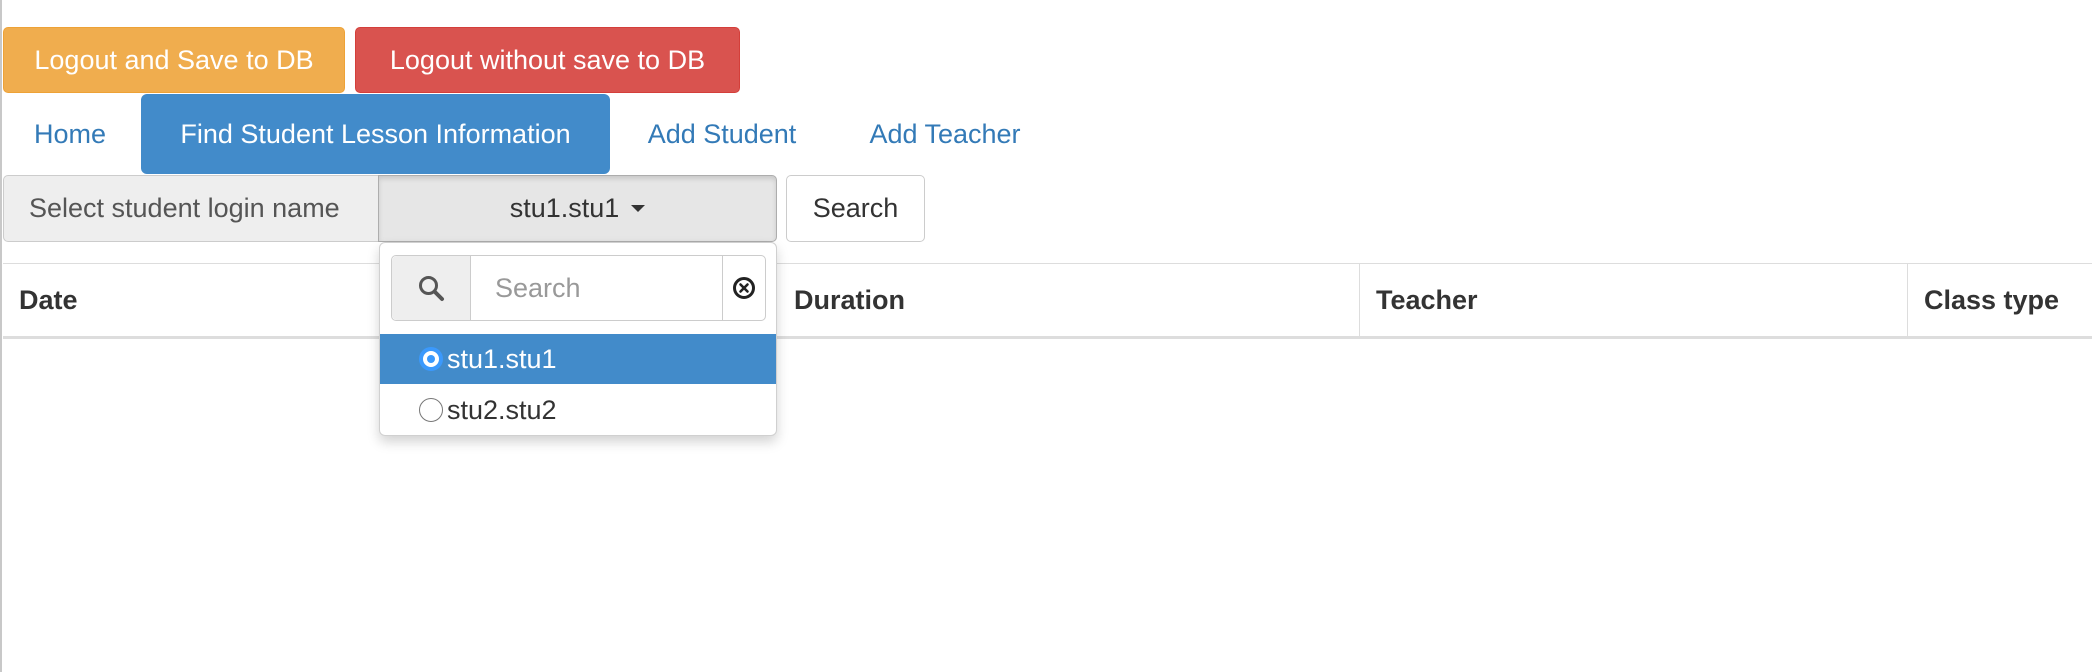 This screenshot has height=672, width=2092. I want to click on logout-save-button: Logout and Save to DB, so click(174, 60).